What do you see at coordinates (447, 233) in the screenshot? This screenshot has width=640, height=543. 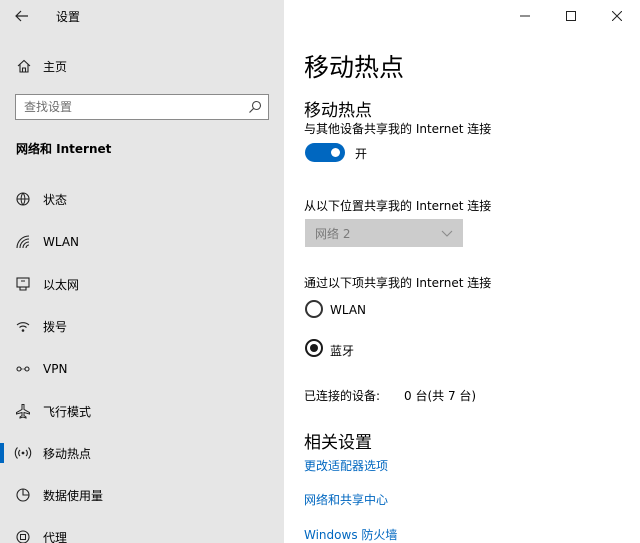 I see `chevron-down-icon` at bounding box center [447, 233].